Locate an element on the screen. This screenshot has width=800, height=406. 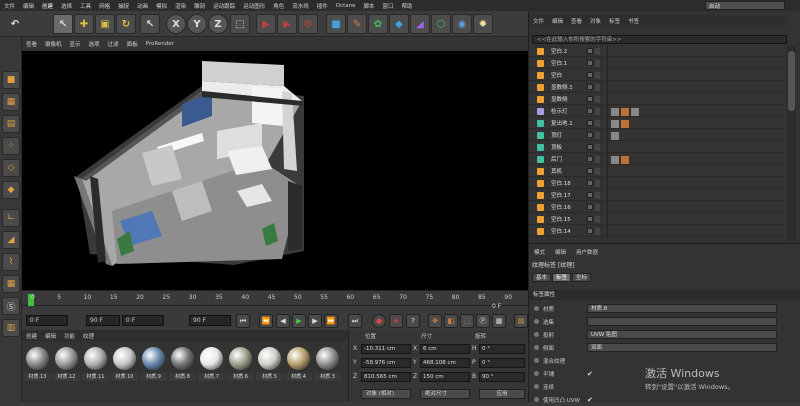
autokey-icon: ⊛ is located at coordinates (396, 321).